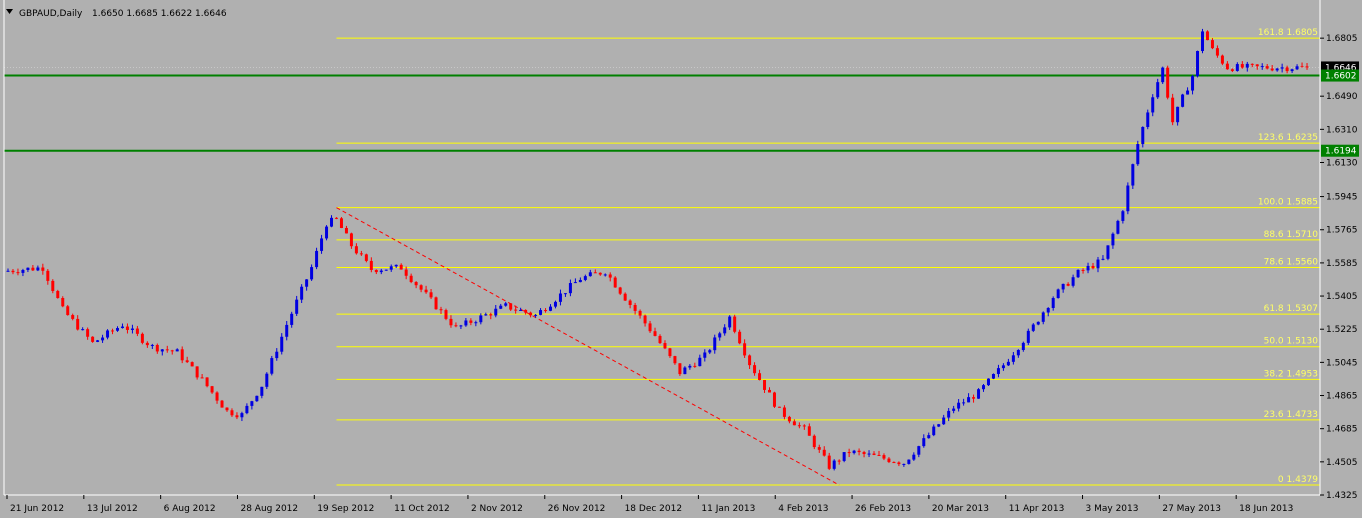 The image size is (1362, 518). Describe the element at coordinates (190, 509) in the screenshot. I see `x-tick-label: 6 Aug 2012` at that location.